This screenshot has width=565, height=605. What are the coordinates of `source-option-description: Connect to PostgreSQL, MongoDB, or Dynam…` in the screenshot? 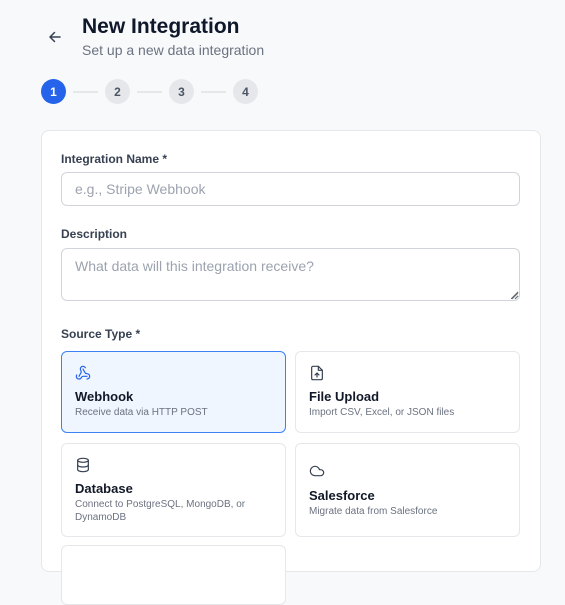 It's located at (160, 511).